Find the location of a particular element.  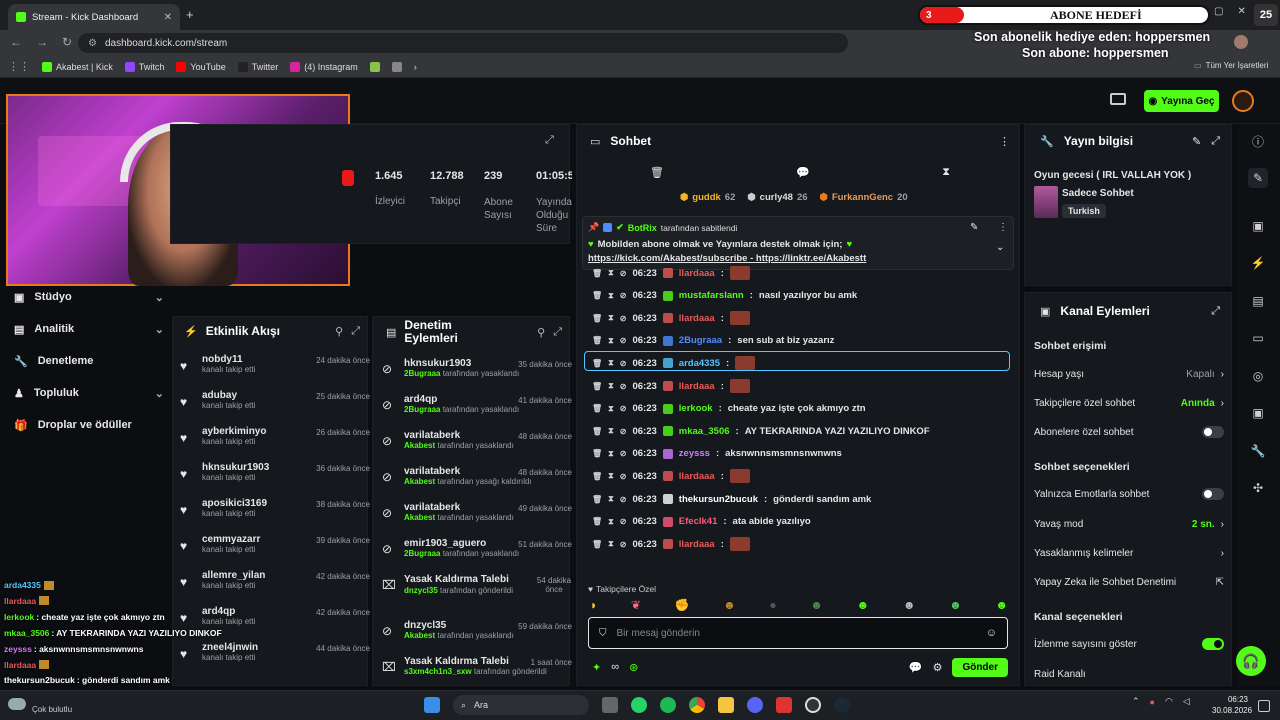

info-icon: ⓘ is located at coordinates (1258, 141).